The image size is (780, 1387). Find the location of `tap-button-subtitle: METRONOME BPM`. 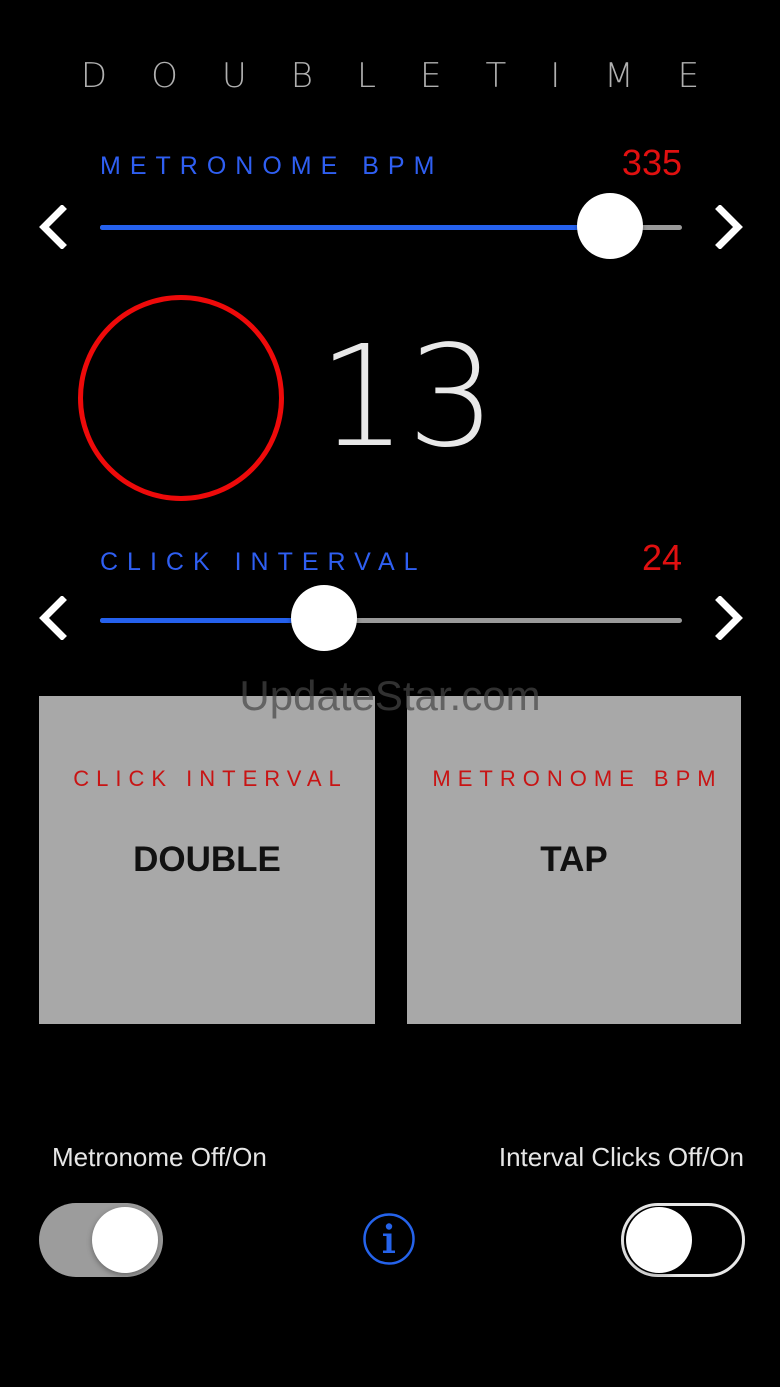

tap-button-subtitle: METRONOME BPM is located at coordinates (577, 778).